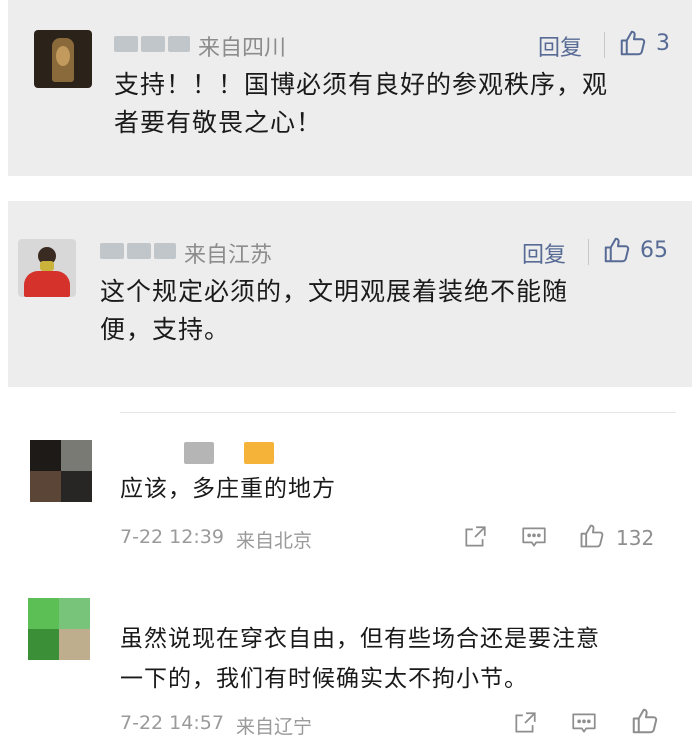 The height and width of the screenshot is (752, 700). What do you see at coordinates (654, 250) in the screenshot?
I see `like-count: 65` at bounding box center [654, 250].